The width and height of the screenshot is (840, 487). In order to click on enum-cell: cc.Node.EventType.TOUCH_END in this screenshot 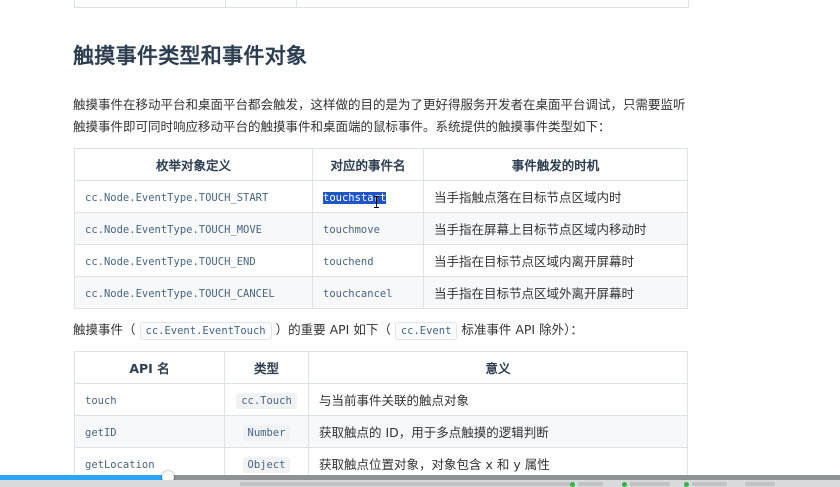, I will do `click(193, 260)`.